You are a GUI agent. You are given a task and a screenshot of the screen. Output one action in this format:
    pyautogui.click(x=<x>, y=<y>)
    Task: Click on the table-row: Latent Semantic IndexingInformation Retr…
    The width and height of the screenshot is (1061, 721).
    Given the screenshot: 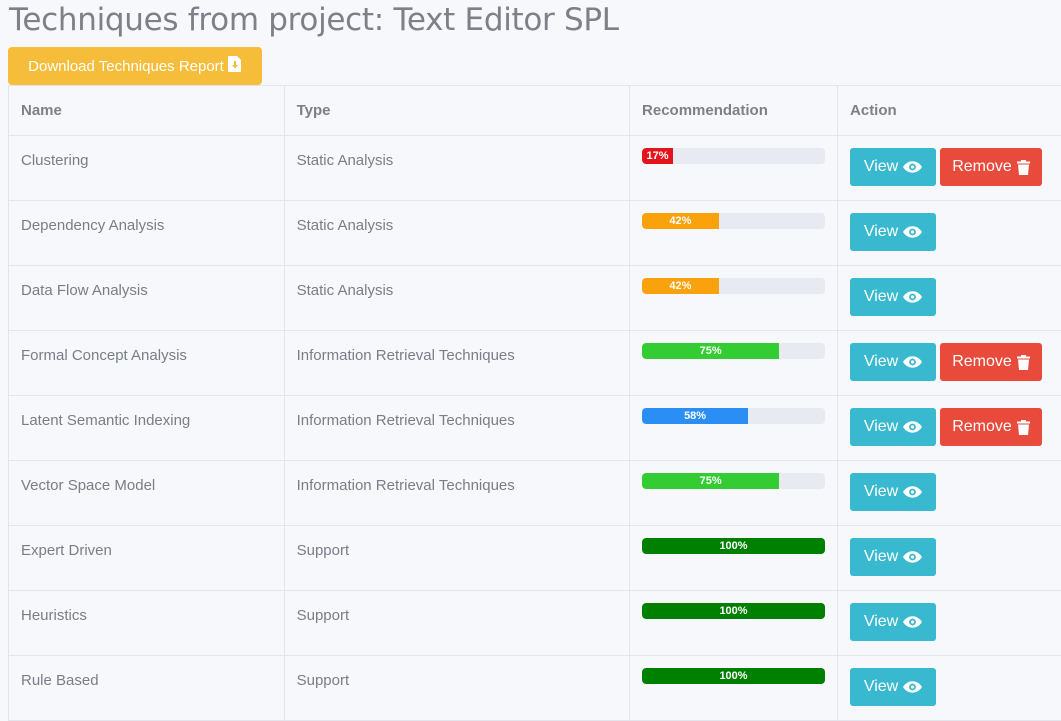 What is the action you would take?
    pyautogui.click(x=535, y=428)
    